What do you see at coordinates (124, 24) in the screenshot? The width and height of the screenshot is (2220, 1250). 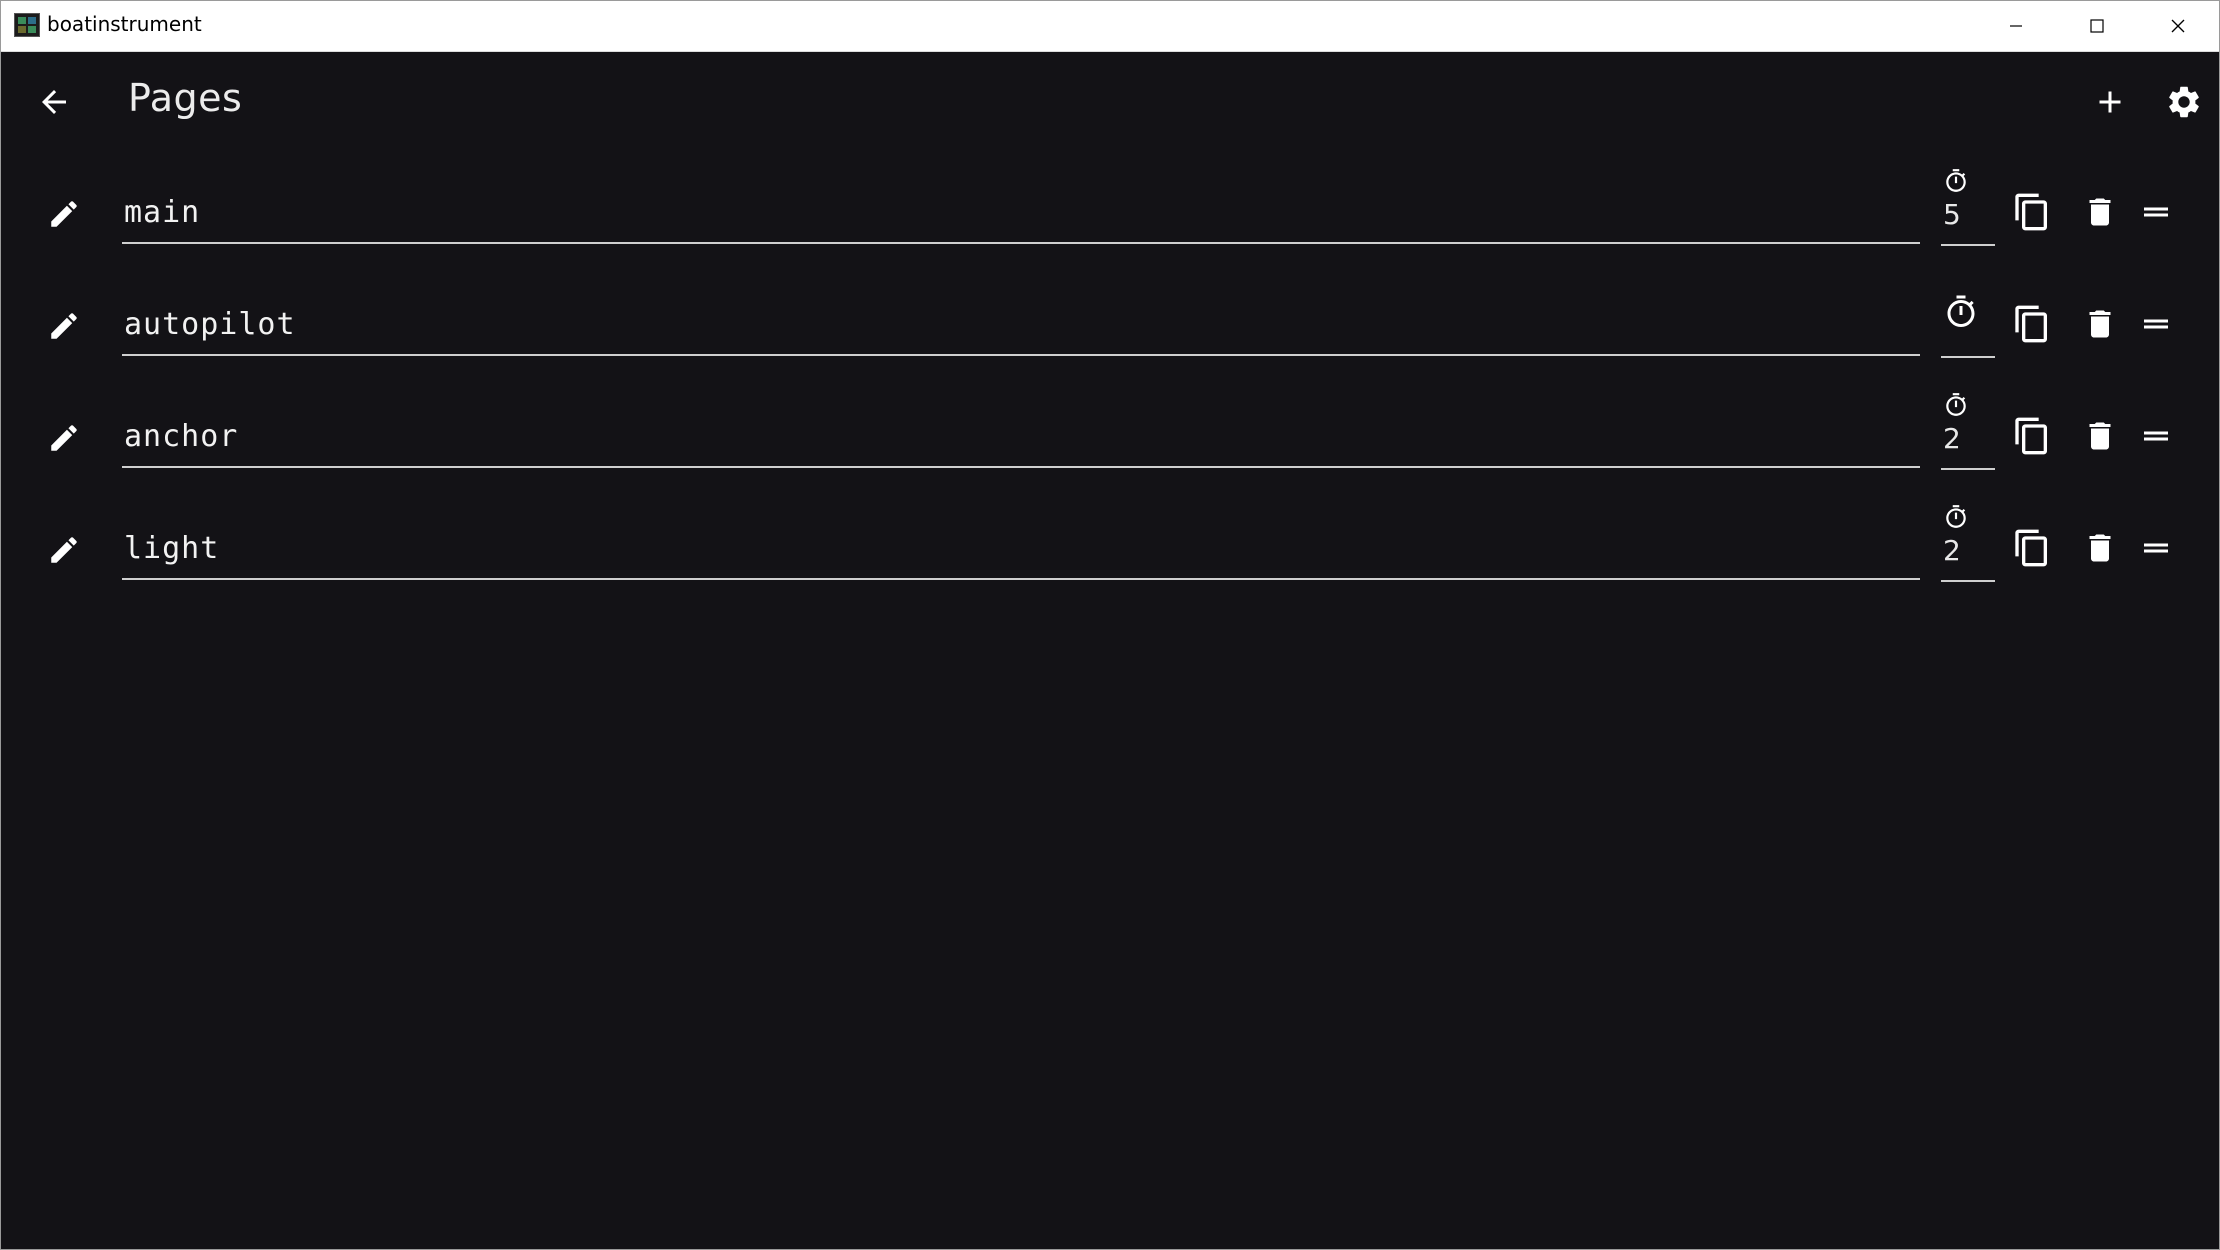 I see `window-title: boatinstrument` at bounding box center [124, 24].